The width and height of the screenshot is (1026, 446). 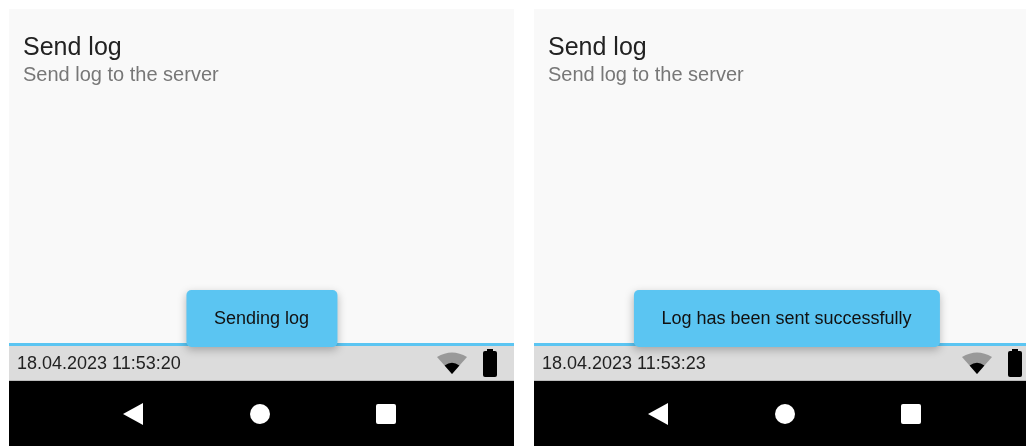 What do you see at coordinates (624, 363) in the screenshot?
I see `status-time: 18.04.2023 11:53:23` at bounding box center [624, 363].